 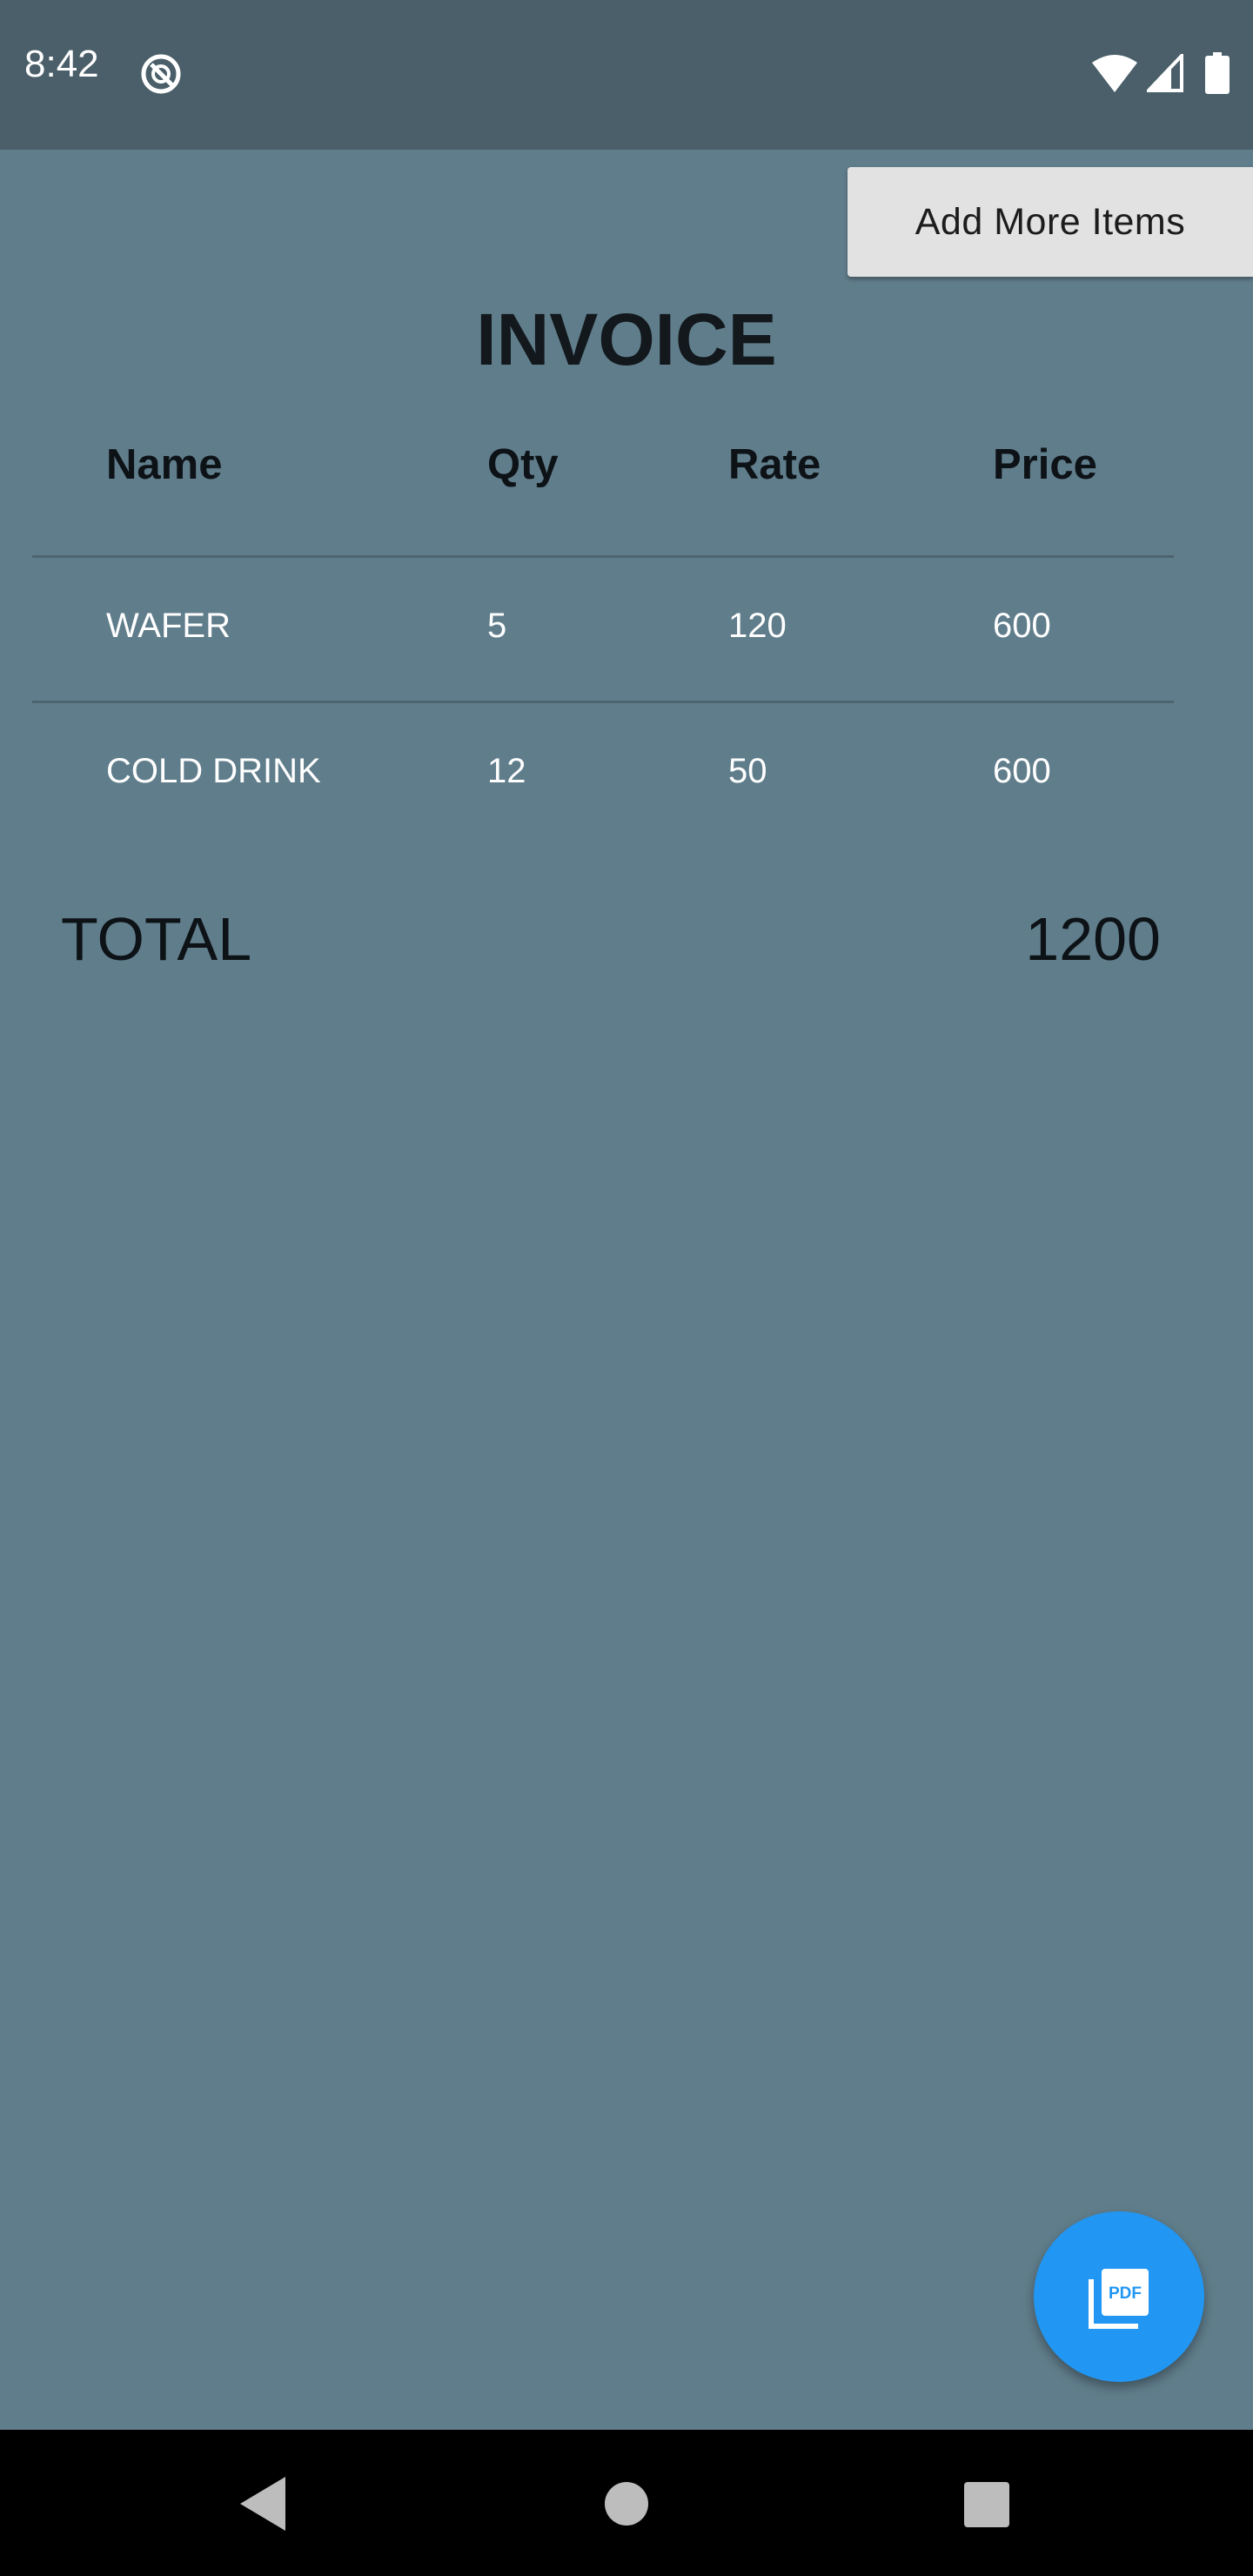 I want to click on item-name: COLD DRINK, so click(x=213, y=771).